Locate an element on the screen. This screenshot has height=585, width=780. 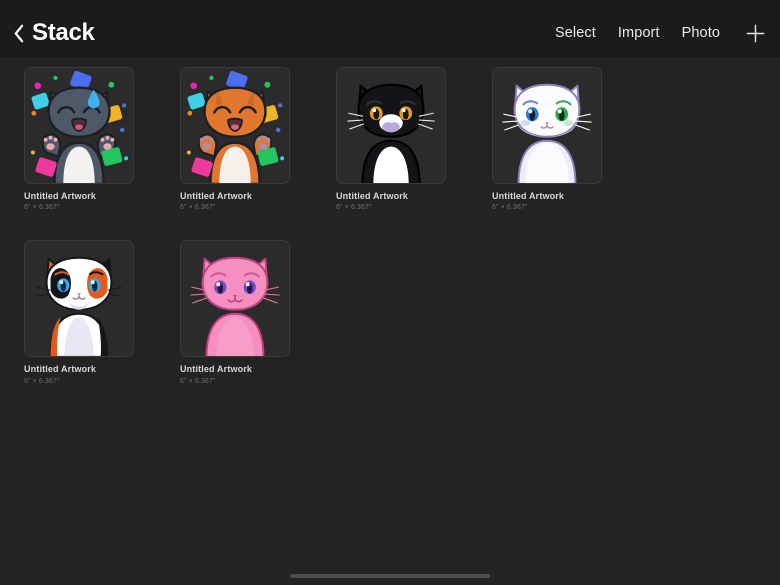
white-cat-heterochromia-illustration is located at coordinates (547, 125).